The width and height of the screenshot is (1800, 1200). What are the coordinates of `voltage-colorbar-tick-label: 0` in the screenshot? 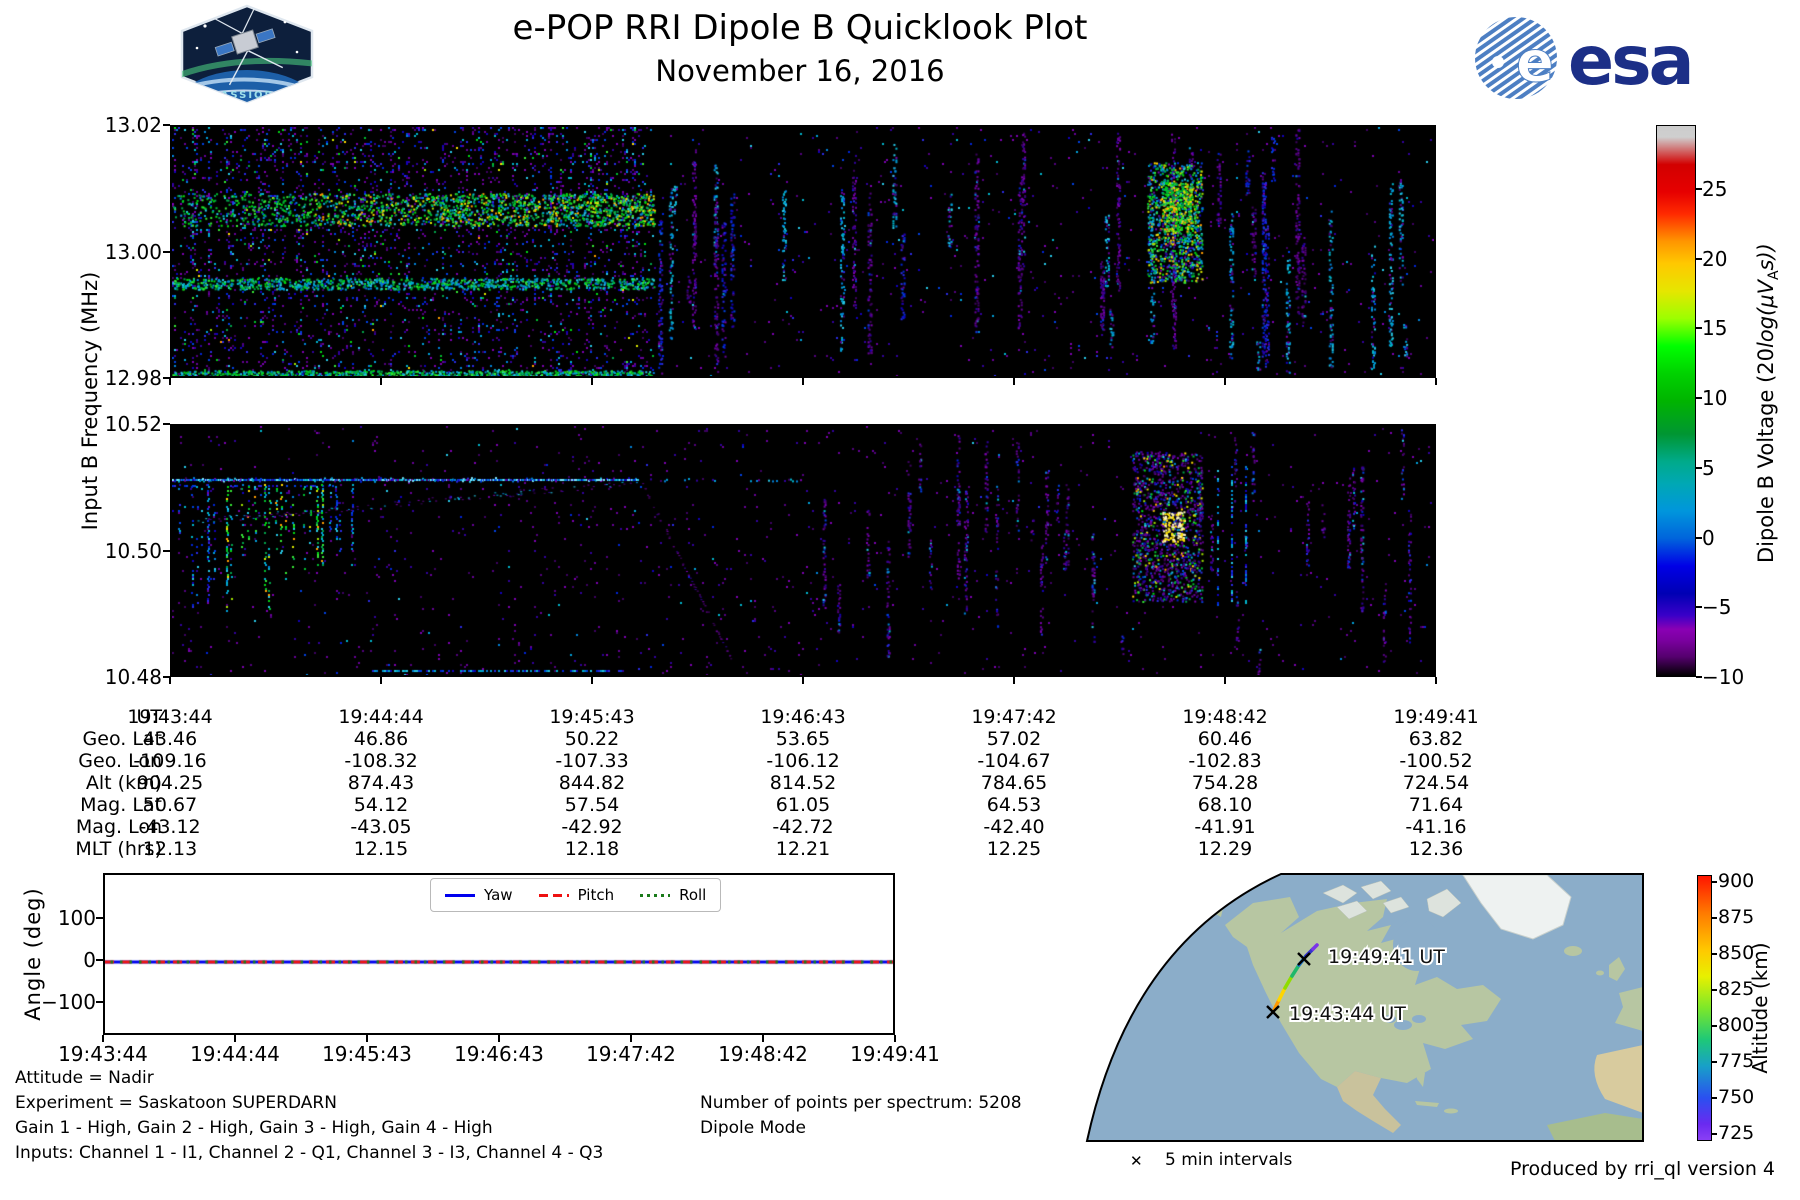 It's located at (1708, 538).